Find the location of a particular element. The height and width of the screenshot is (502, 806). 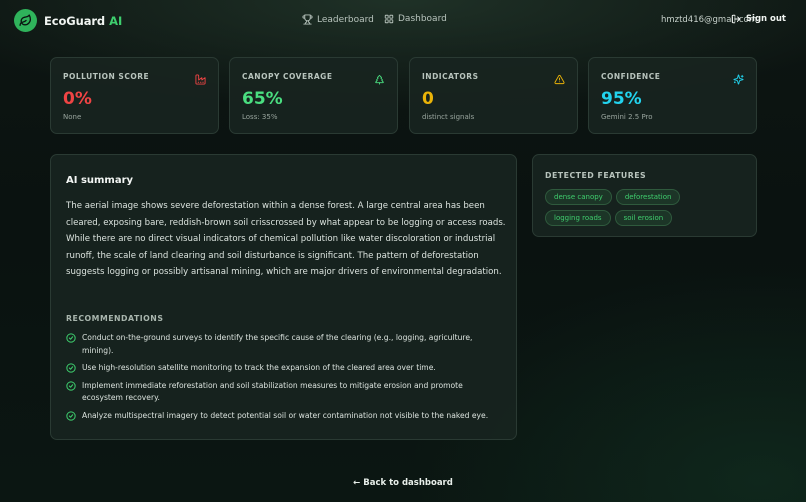

stat-card-indicators: INDICATORS 0 distinct signals is located at coordinates (493, 95).